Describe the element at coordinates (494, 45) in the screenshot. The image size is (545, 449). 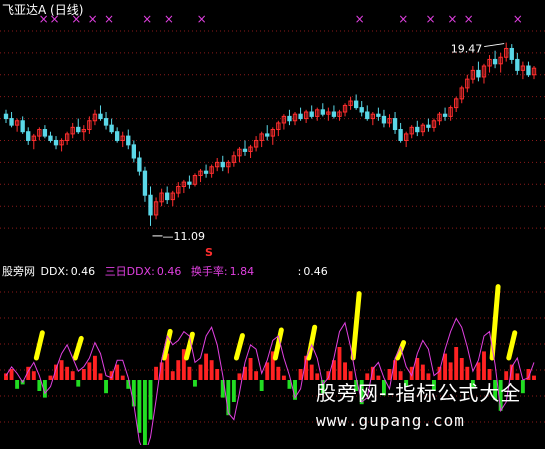
I see `high-arrow` at that location.